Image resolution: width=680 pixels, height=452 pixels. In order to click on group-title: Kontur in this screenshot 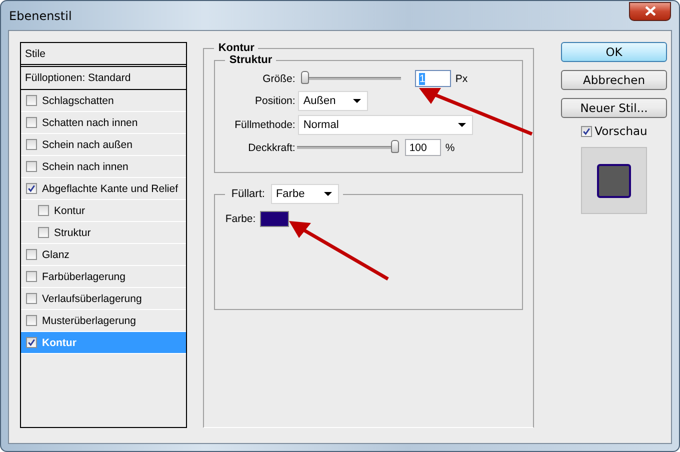, I will do `click(236, 48)`.